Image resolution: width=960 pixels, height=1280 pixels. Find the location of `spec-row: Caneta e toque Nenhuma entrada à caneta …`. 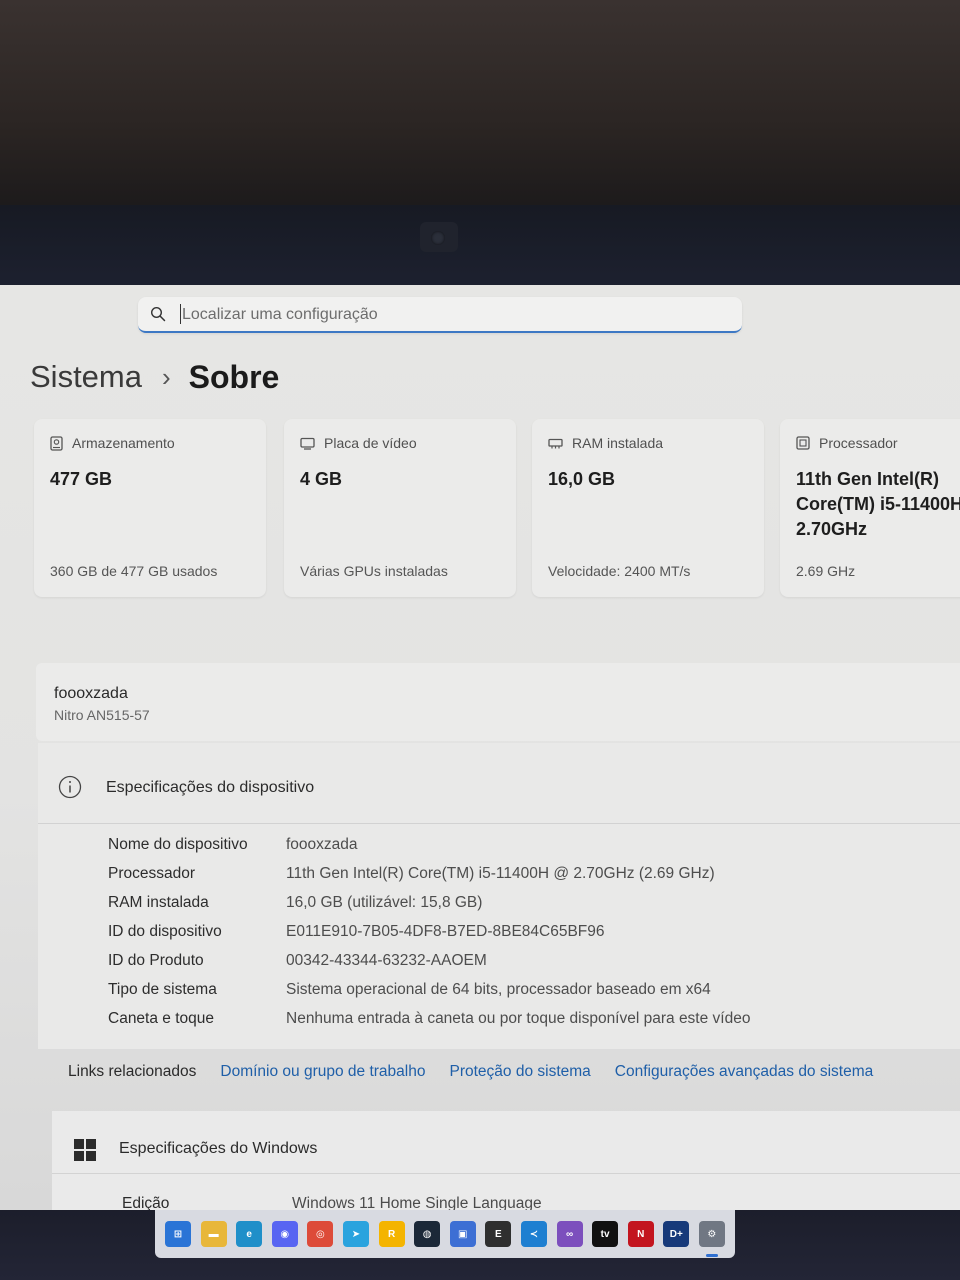

spec-row: Caneta e toque Nenhuma entrada à caneta … is located at coordinates (429, 1022).